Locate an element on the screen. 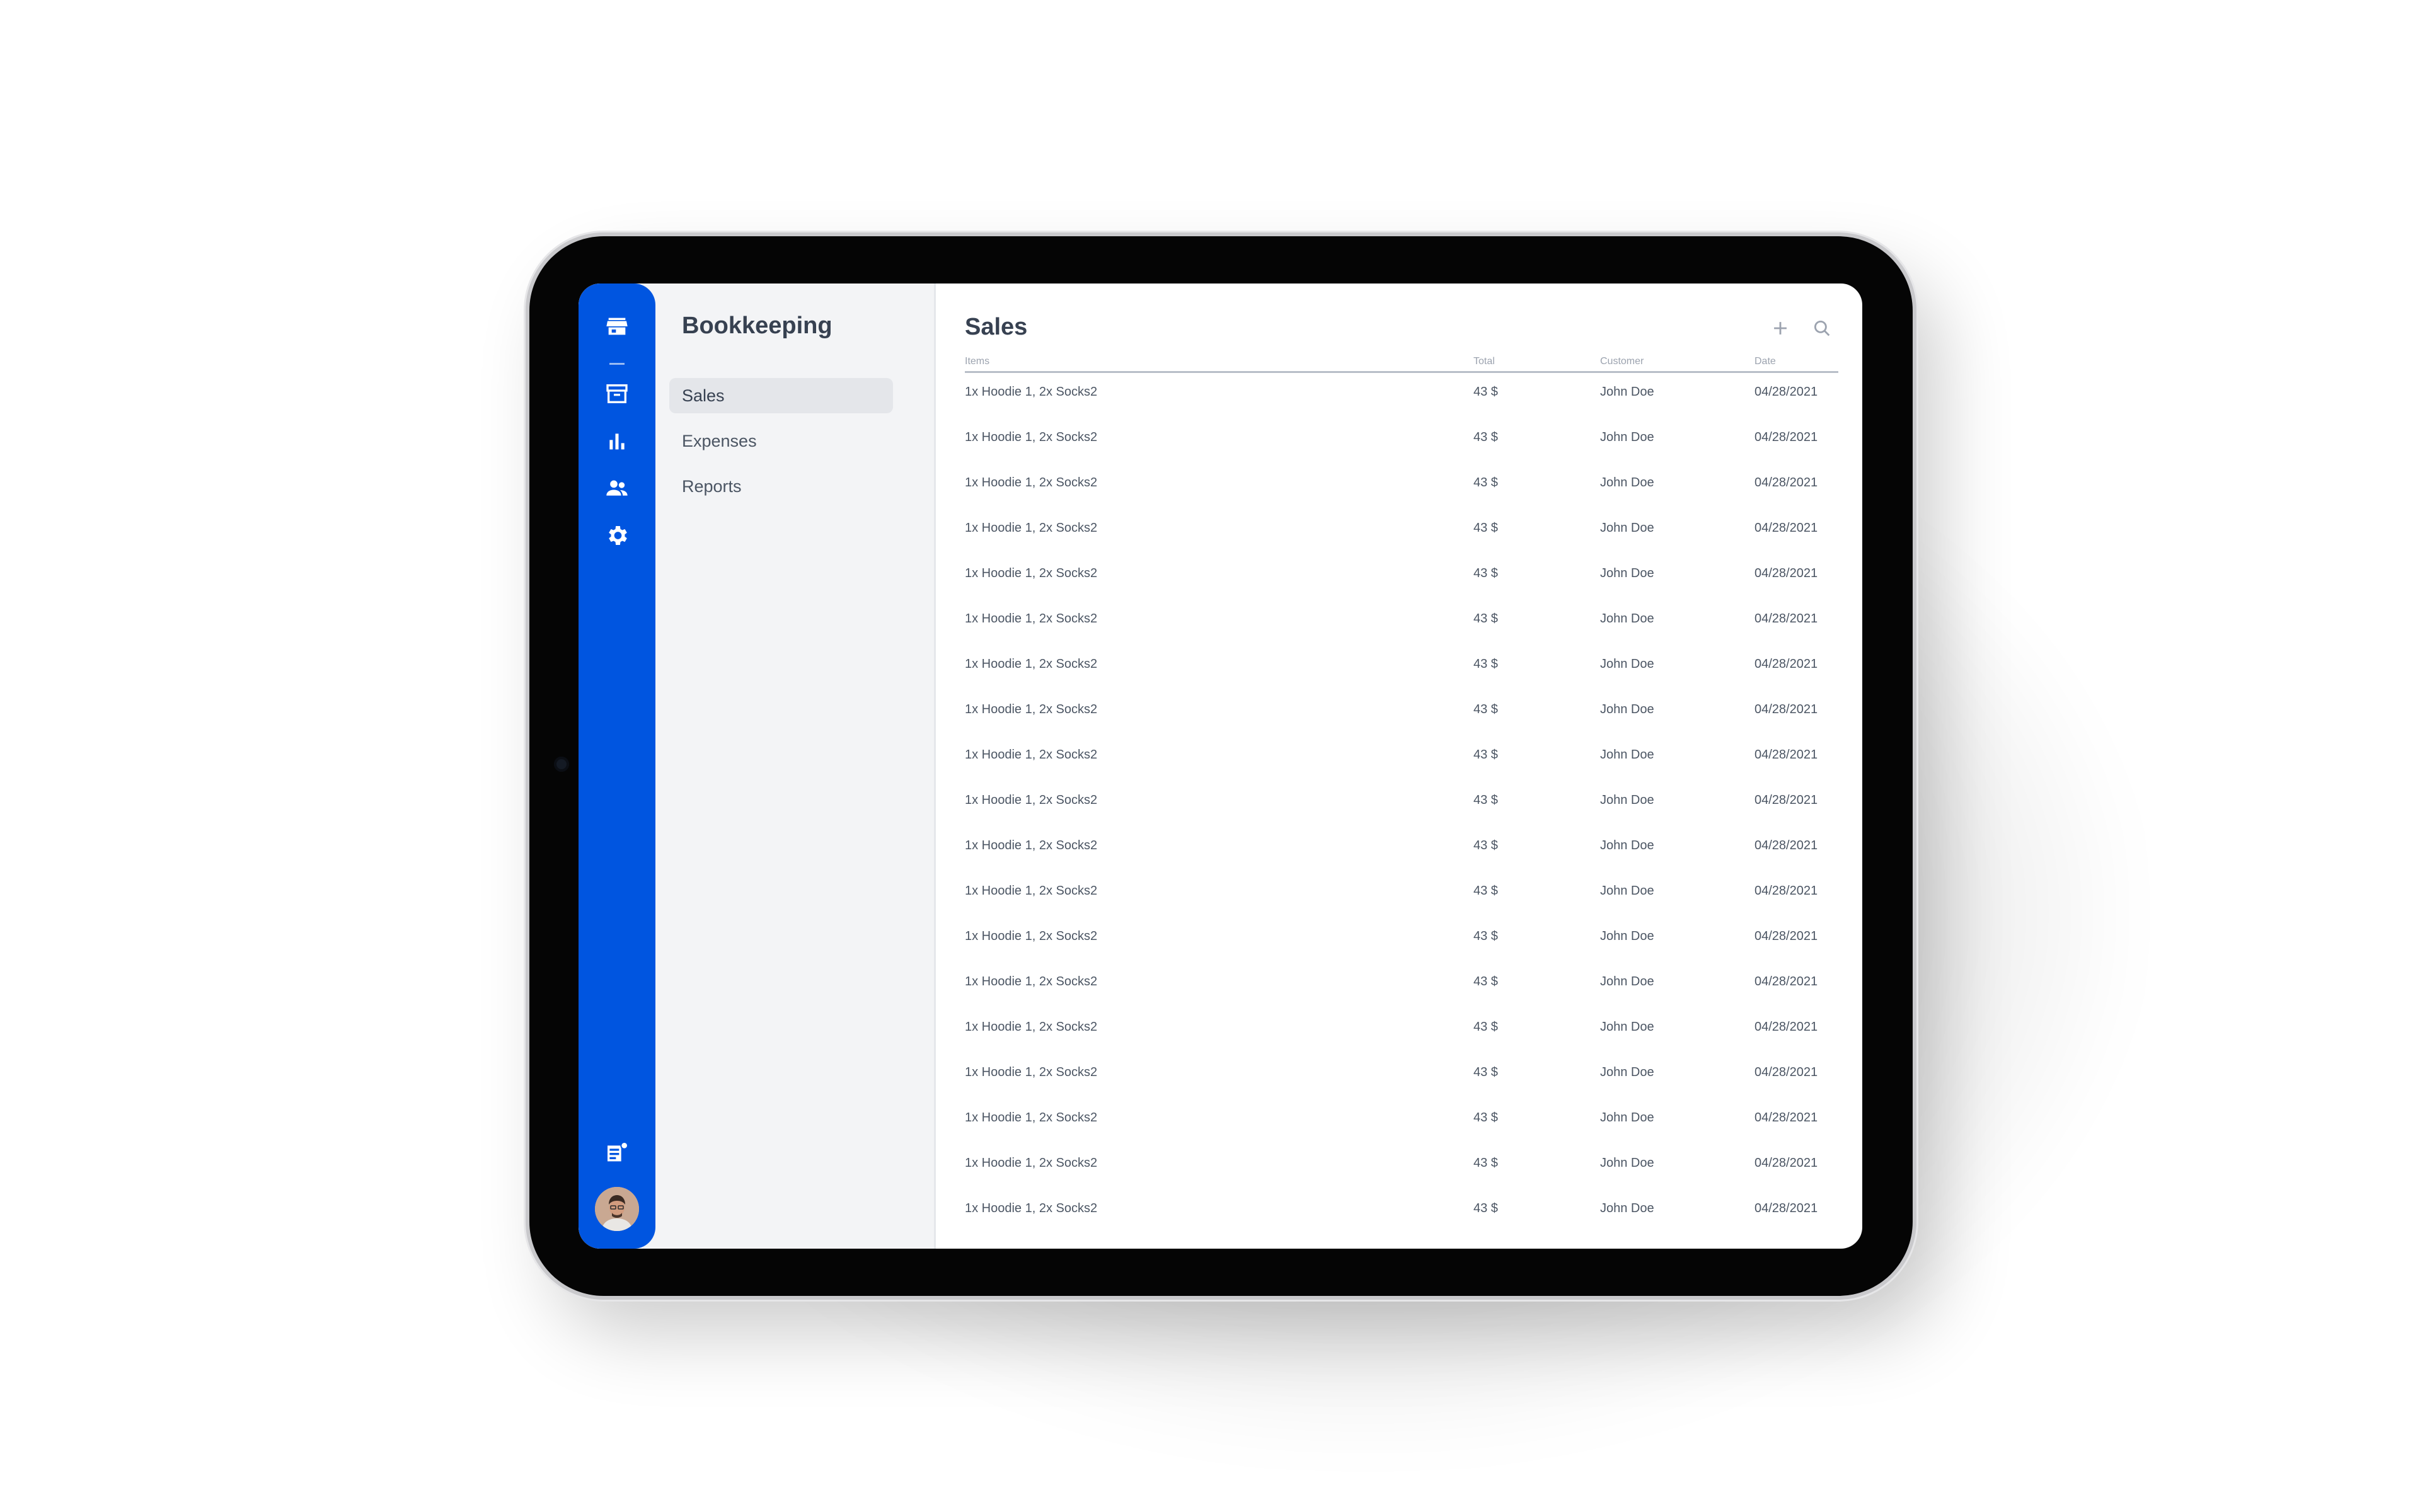  sidebar-item-reports: Reports is located at coordinates (781, 486).